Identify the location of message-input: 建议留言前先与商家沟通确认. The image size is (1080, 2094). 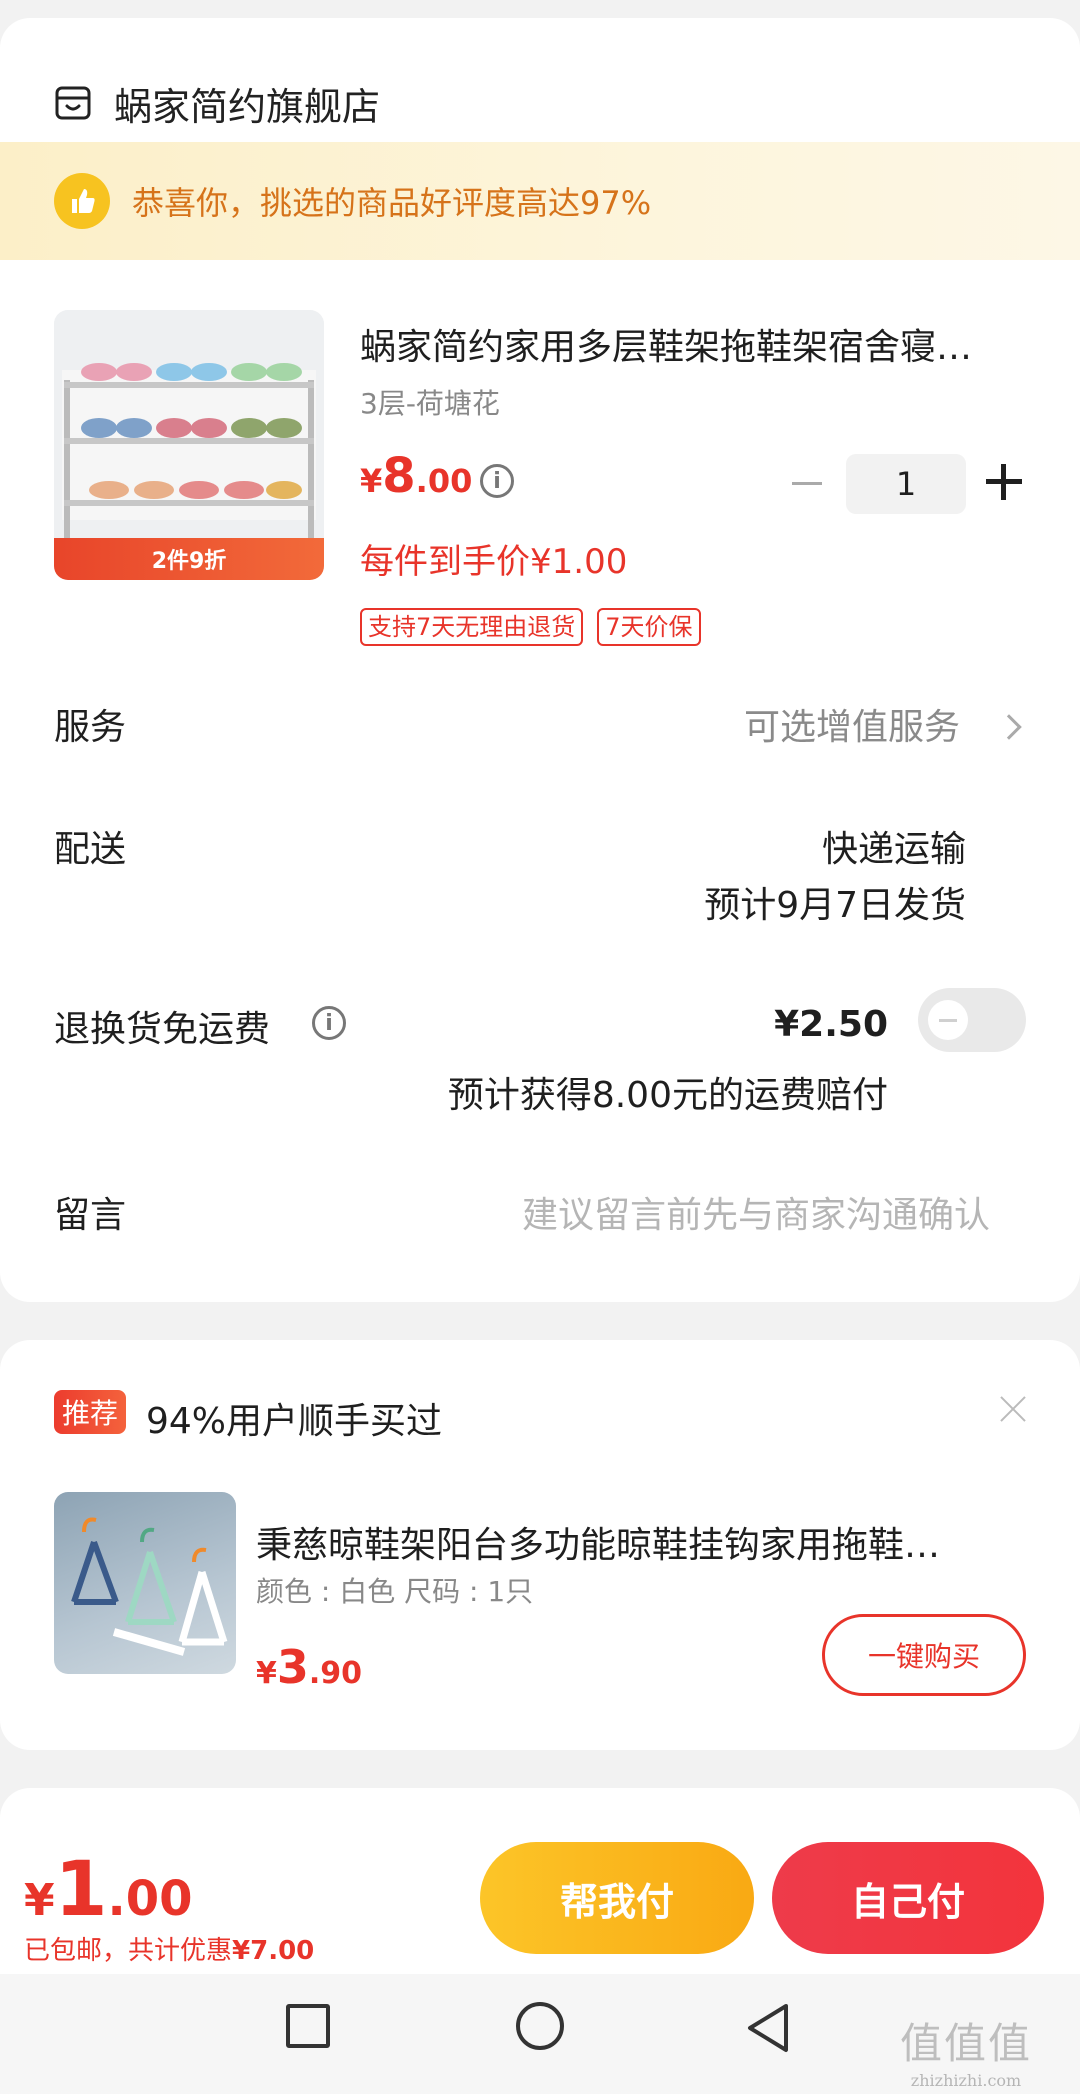
(756, 1212).